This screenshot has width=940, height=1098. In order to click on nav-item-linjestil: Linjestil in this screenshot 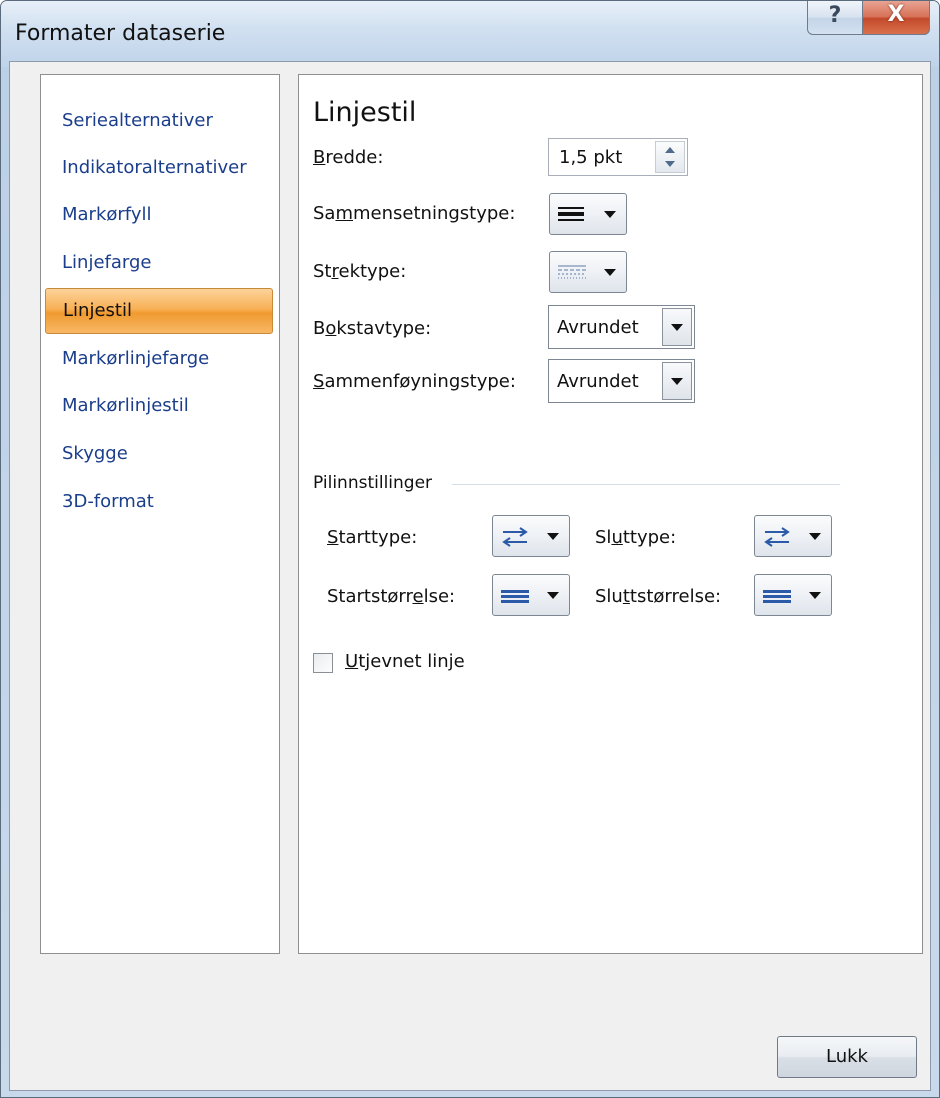, I will do `click(159, 311)`.